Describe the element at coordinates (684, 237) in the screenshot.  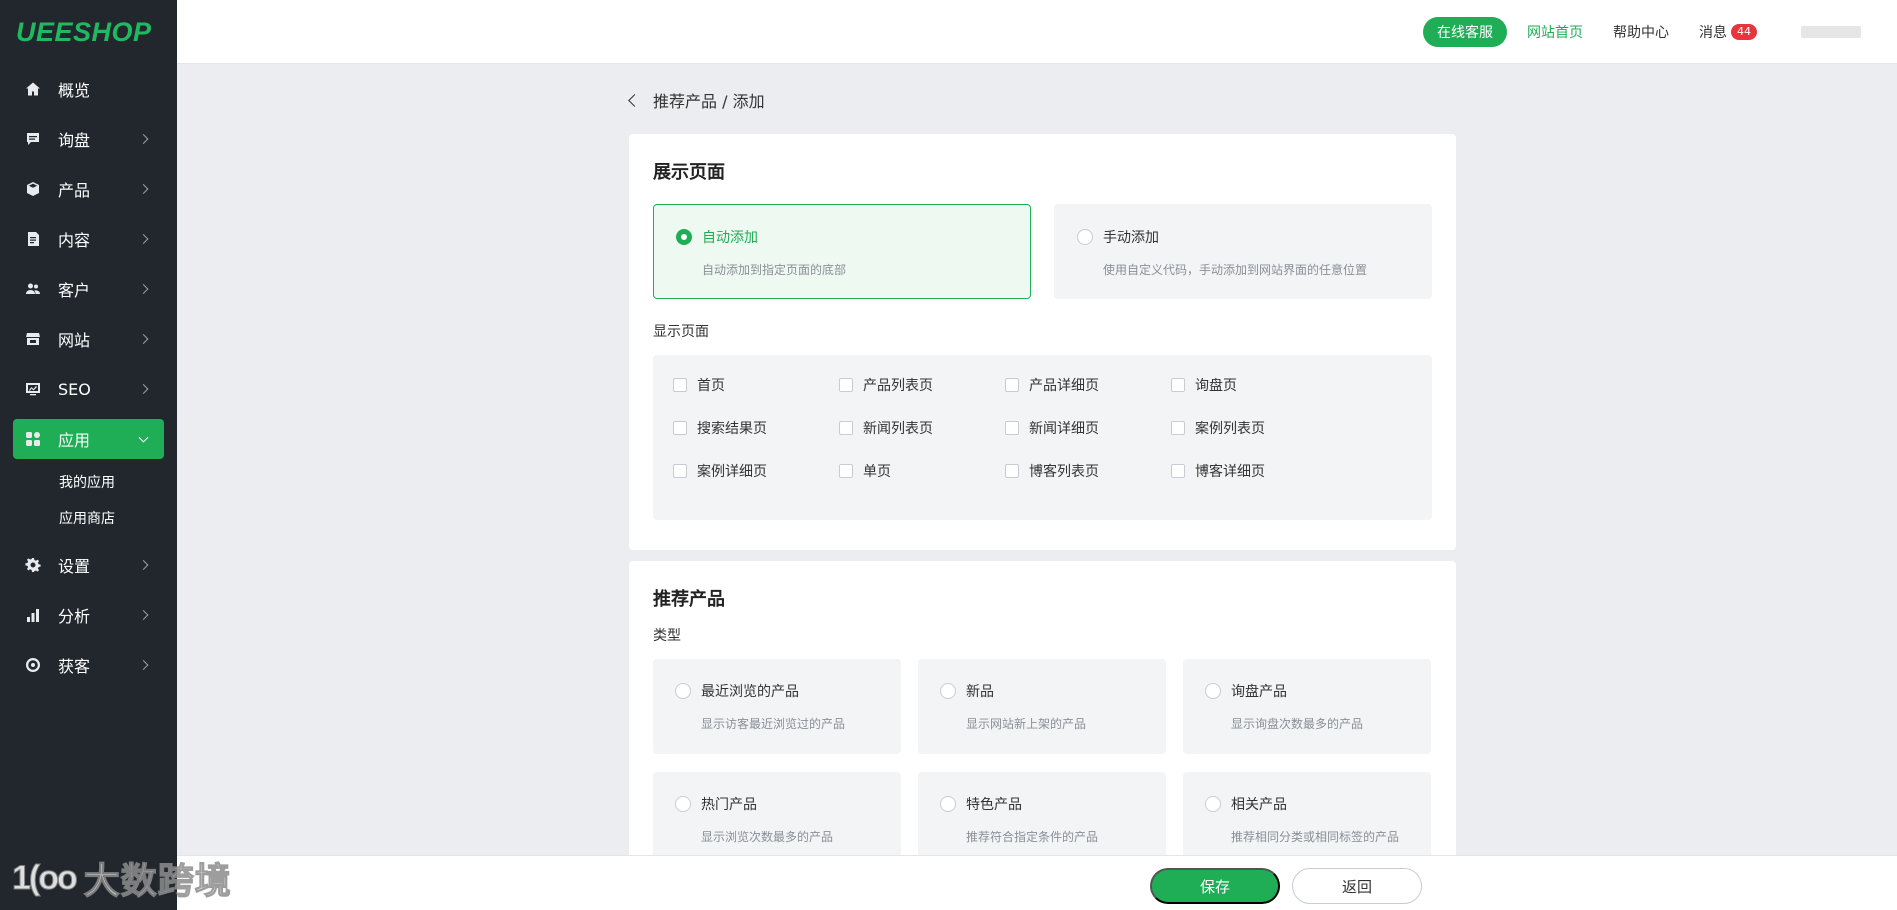
I see `radio-selected` at that location.